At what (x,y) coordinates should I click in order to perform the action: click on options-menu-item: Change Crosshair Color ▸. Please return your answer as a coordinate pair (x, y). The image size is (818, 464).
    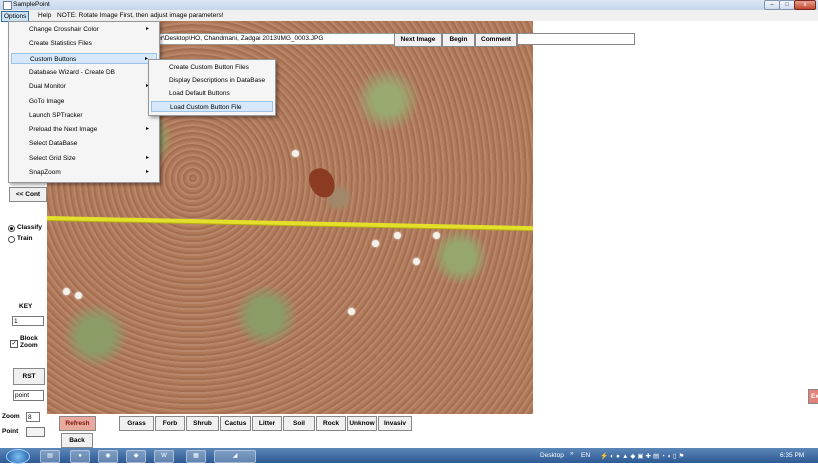
    Looking at the image, I should click on (84, 29).